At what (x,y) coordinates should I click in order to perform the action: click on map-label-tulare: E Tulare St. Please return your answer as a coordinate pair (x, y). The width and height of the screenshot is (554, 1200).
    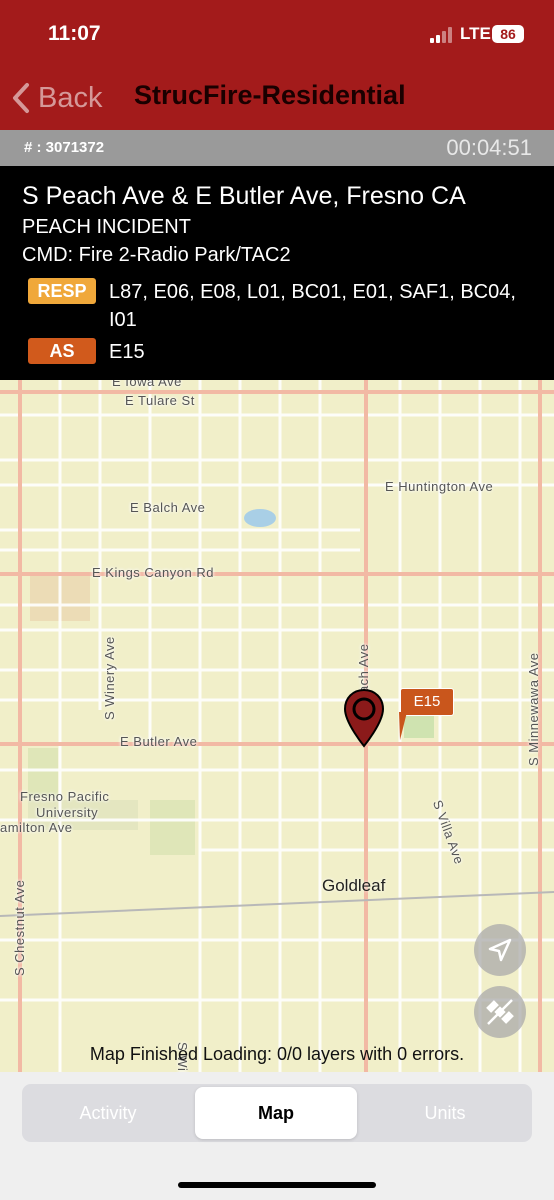
    Looking at the image, I should click on (160, 400).